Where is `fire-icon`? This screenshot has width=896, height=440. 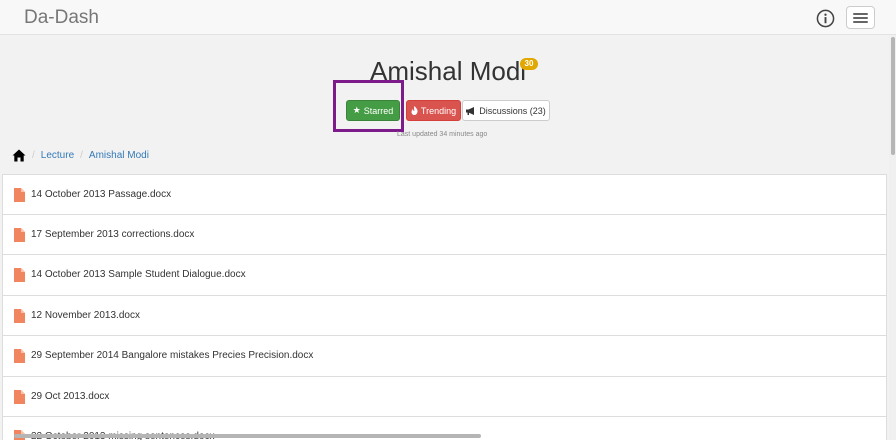
fire-icon is located at coordinates (414, 110).